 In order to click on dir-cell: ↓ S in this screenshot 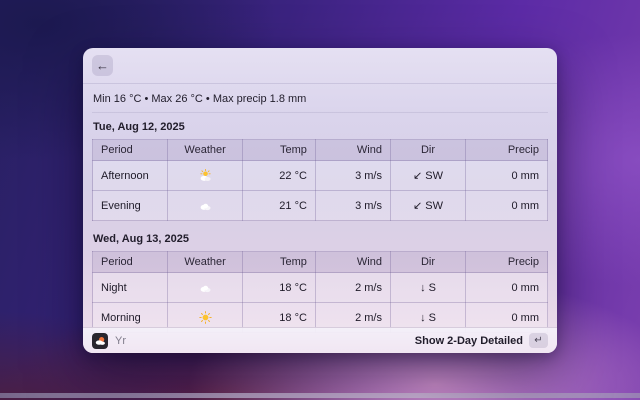, I will do `click(428, 287)`.